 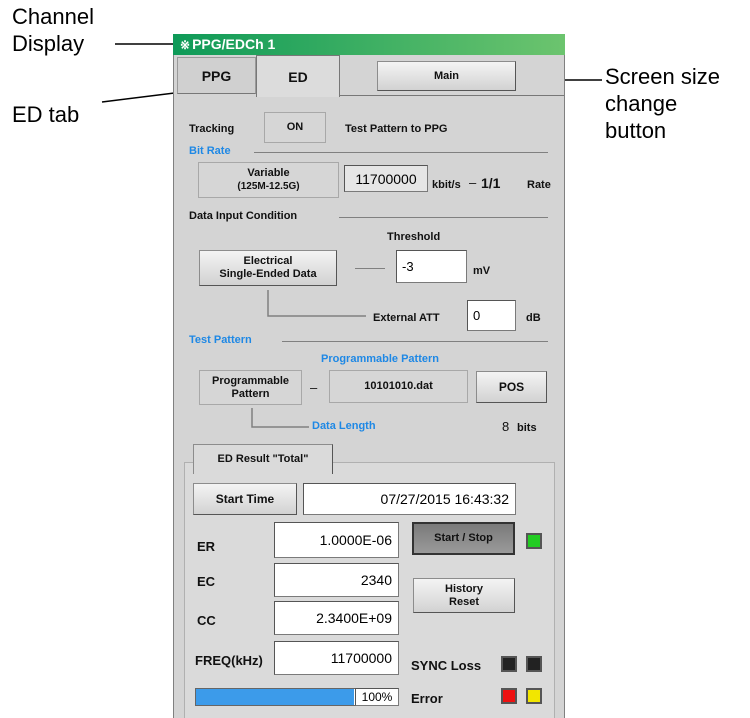 I want to click on progress-percent: 100%, so click(x=377, y=697).